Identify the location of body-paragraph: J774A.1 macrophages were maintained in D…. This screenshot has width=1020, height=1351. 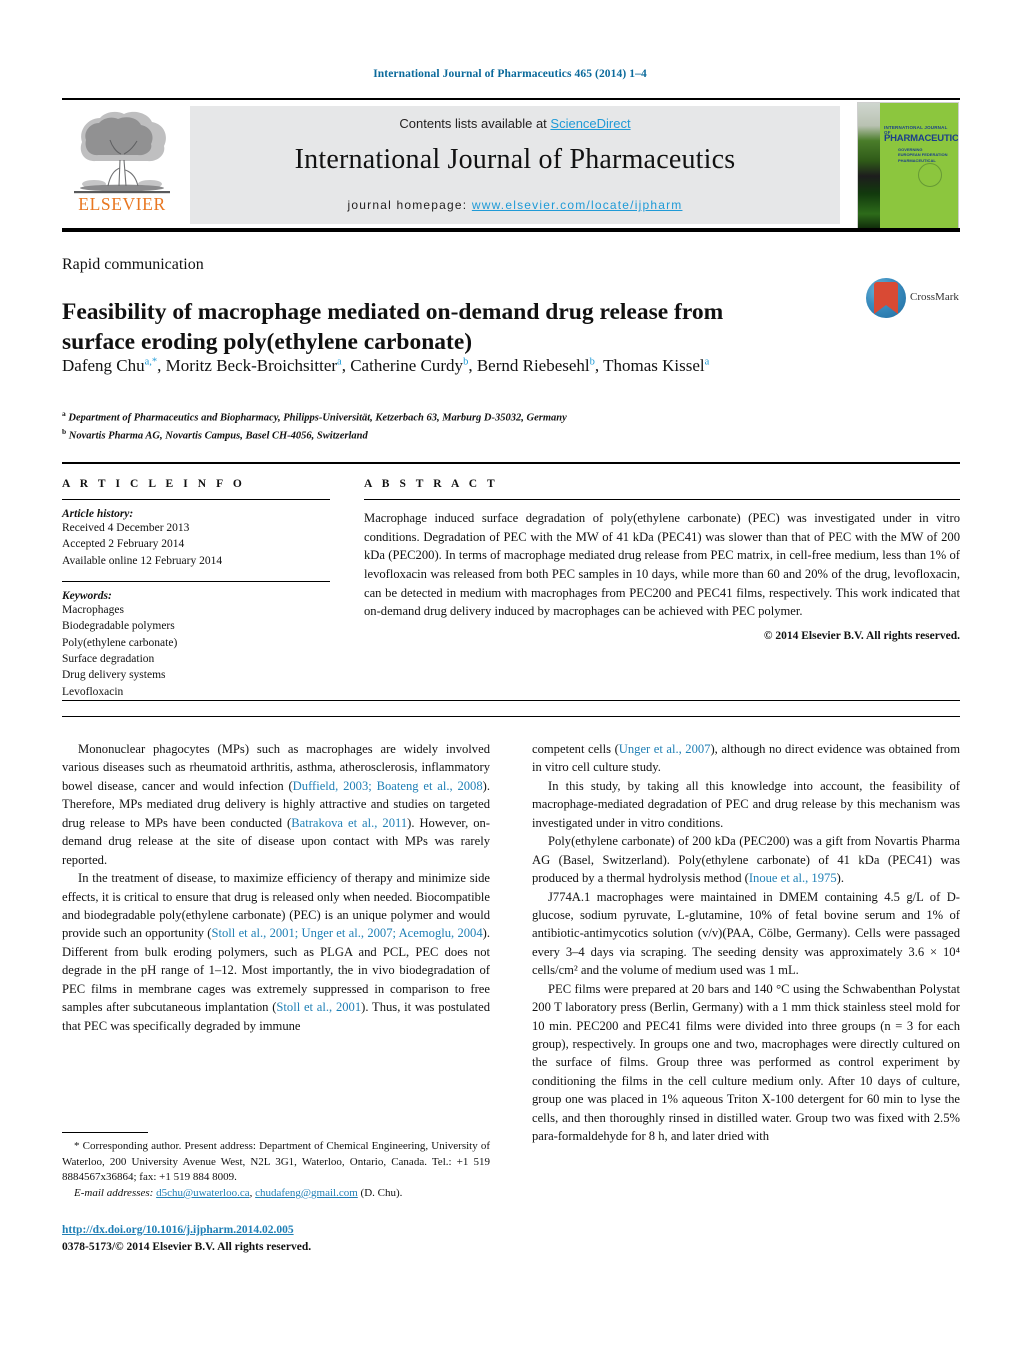
(746, 934).